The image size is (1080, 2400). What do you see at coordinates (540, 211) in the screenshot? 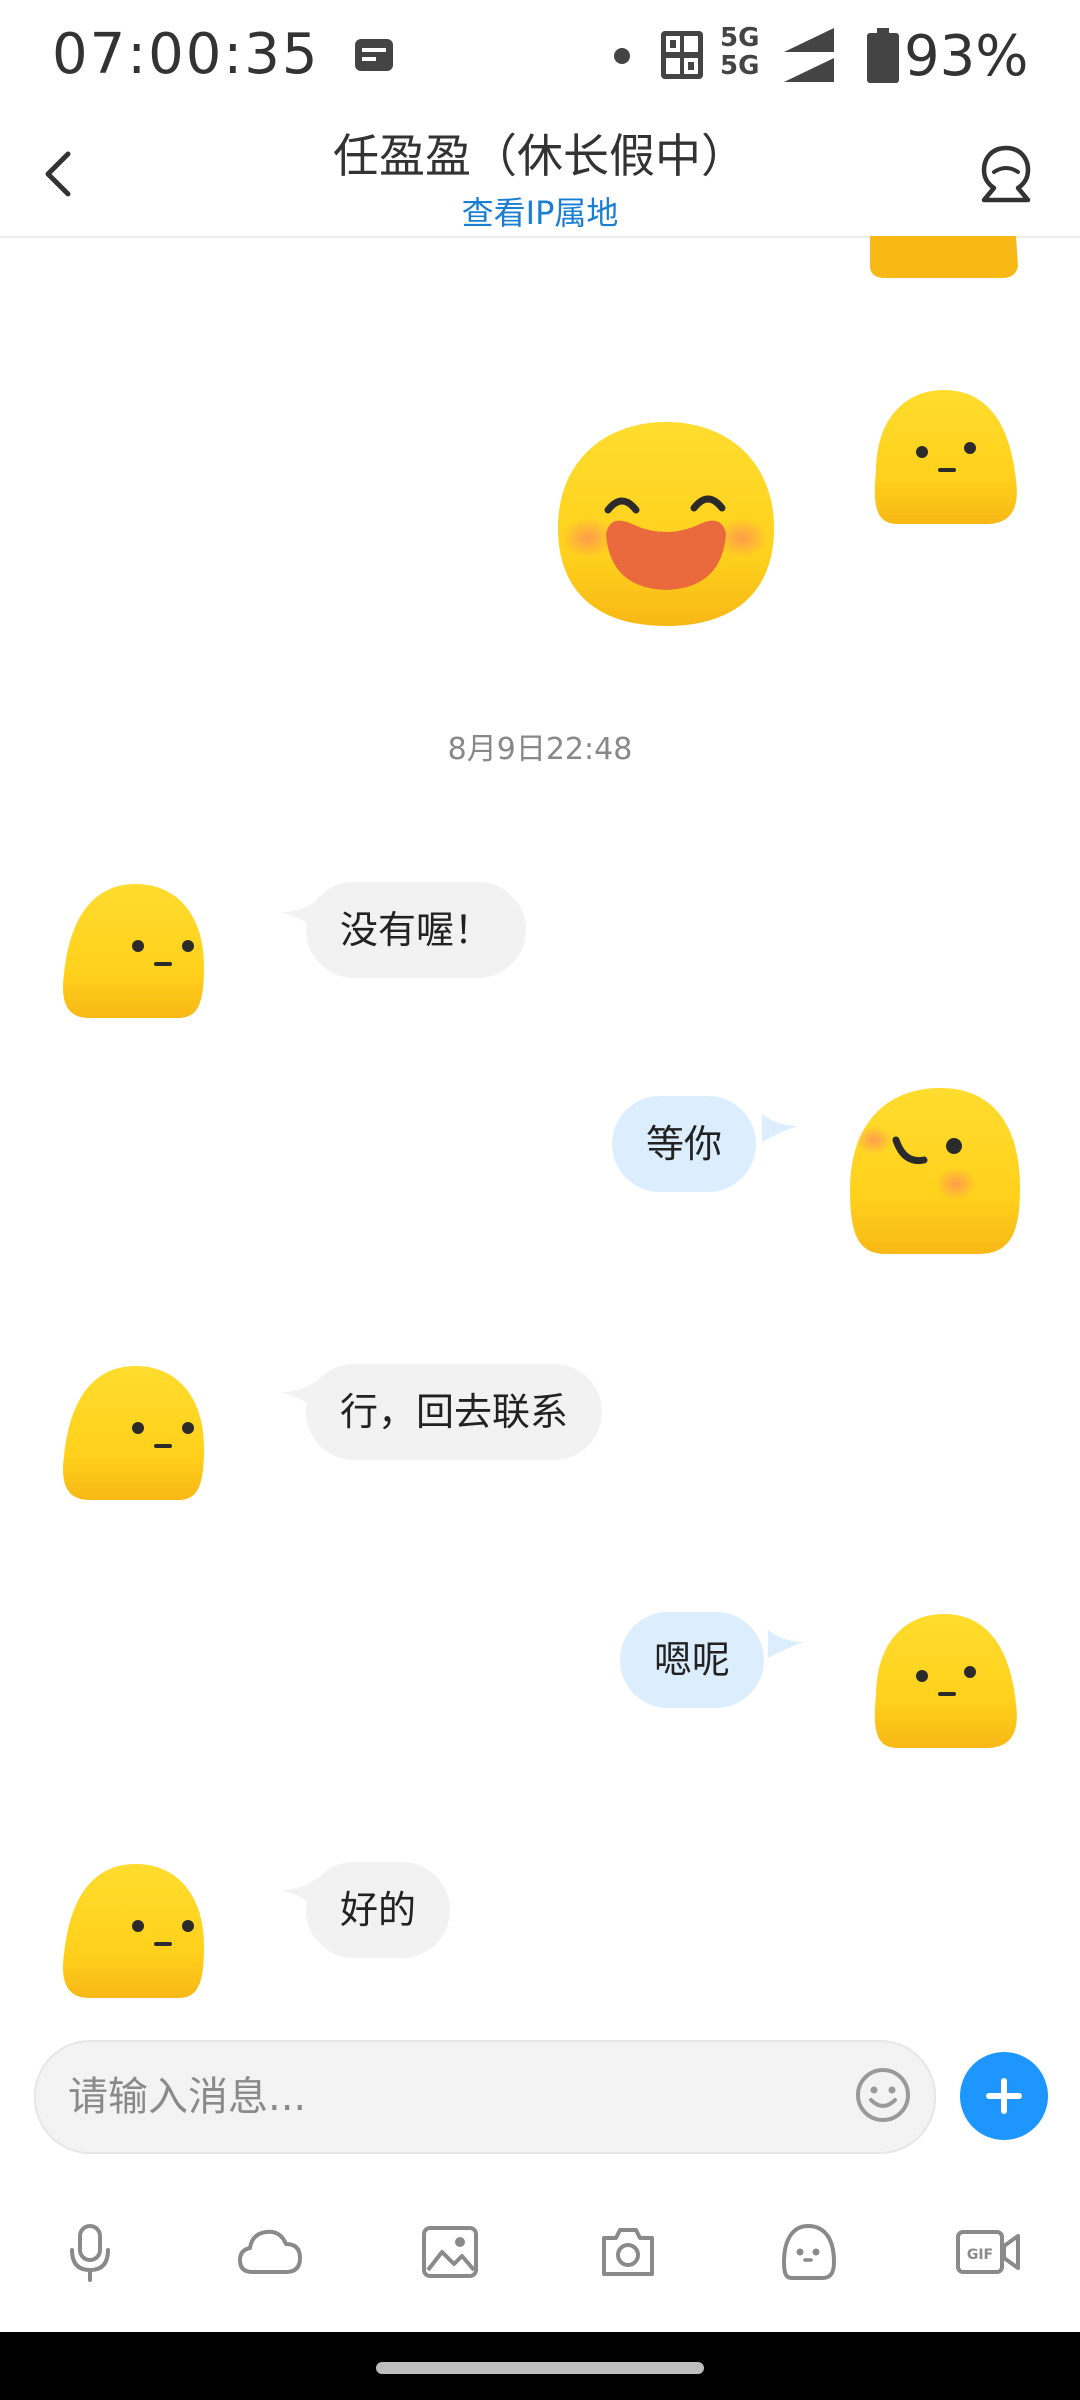
I see `ip-location-link: 查看IP属地` at bounding box center [540, 211].